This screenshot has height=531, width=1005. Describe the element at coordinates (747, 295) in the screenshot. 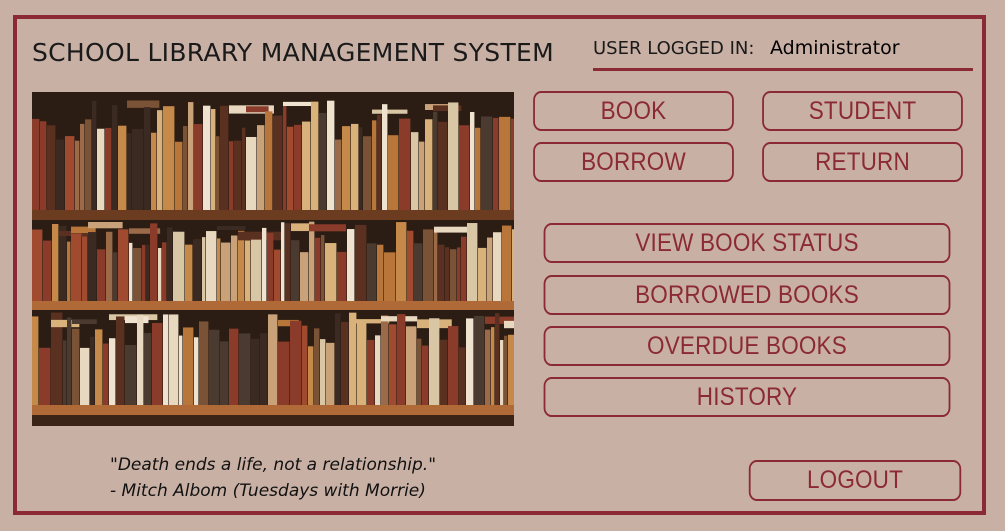

I see `borrowed-books-button: BORROWED BOOKS` at that location.